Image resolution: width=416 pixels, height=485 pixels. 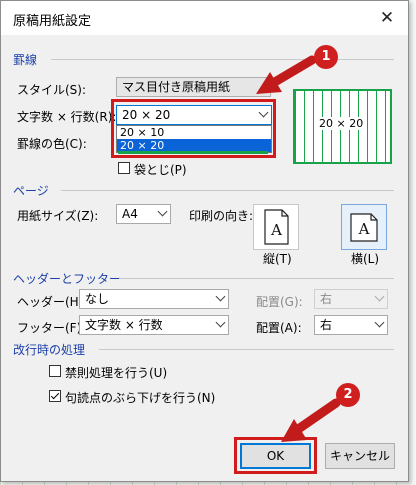 What do you see at coordinates (348, 395) in the screenshot?
I see `annotation-badge-2: 2` at bounding box center [348, 395].